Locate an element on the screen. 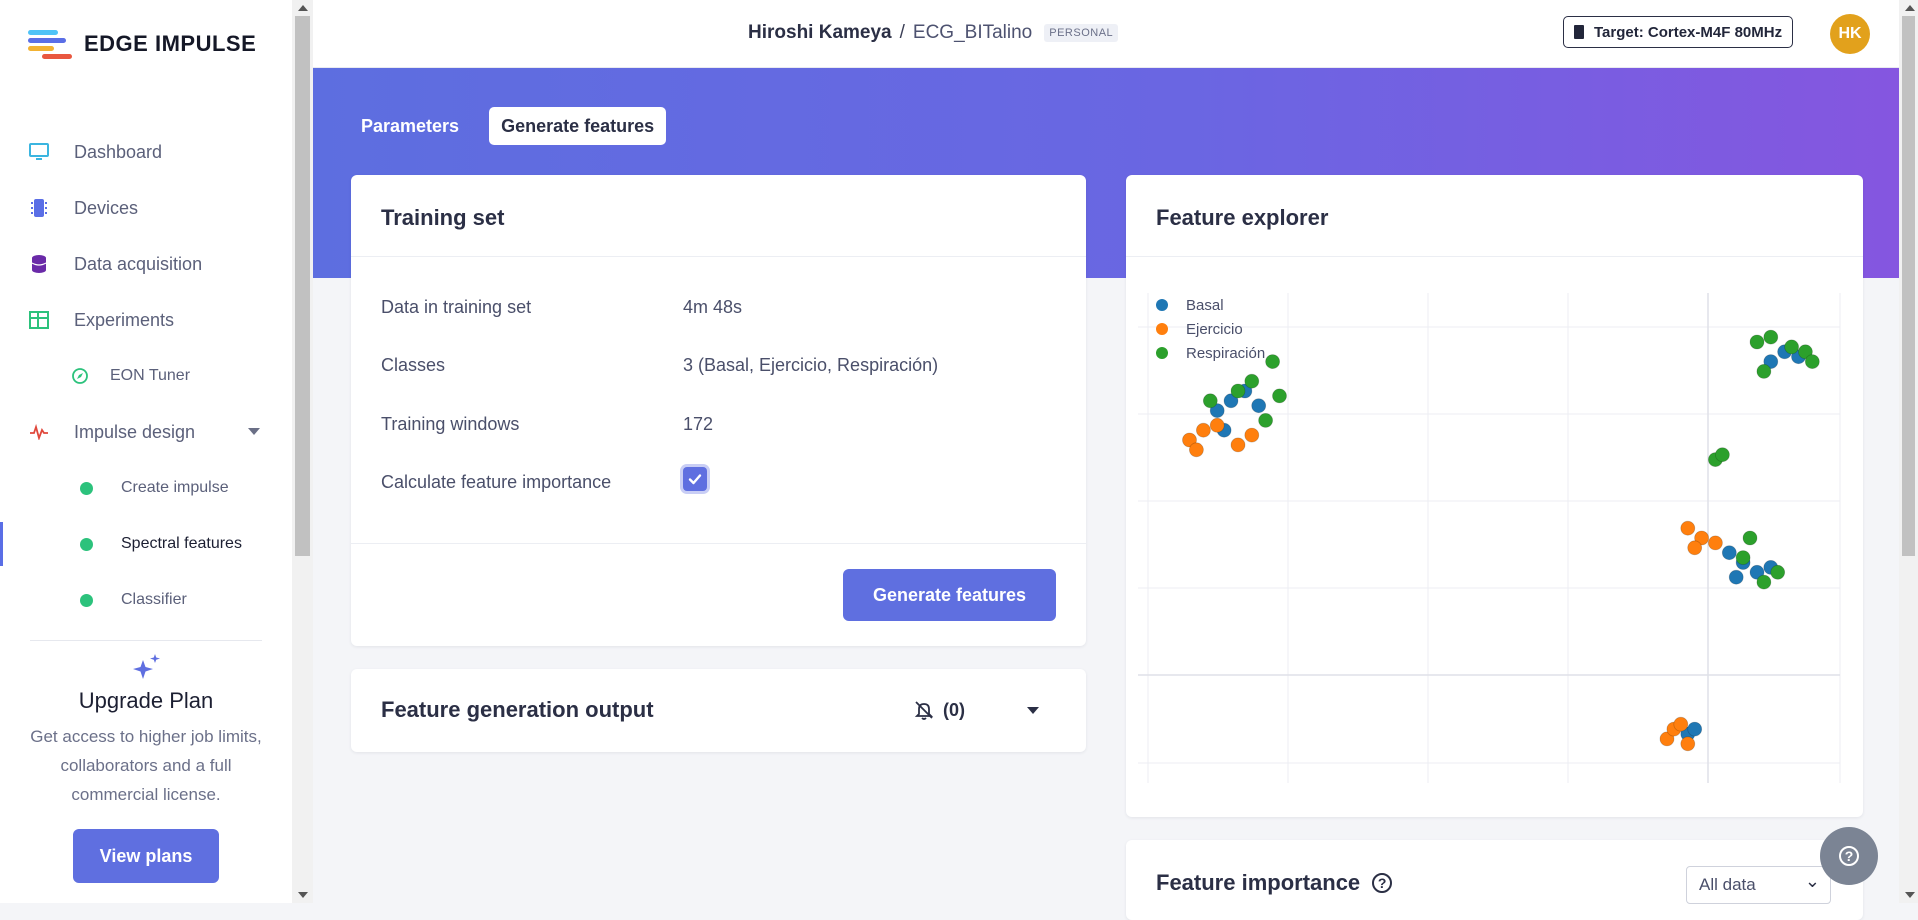 The image size is (1918, 920). check-icon is located at coordinates (695, 479).